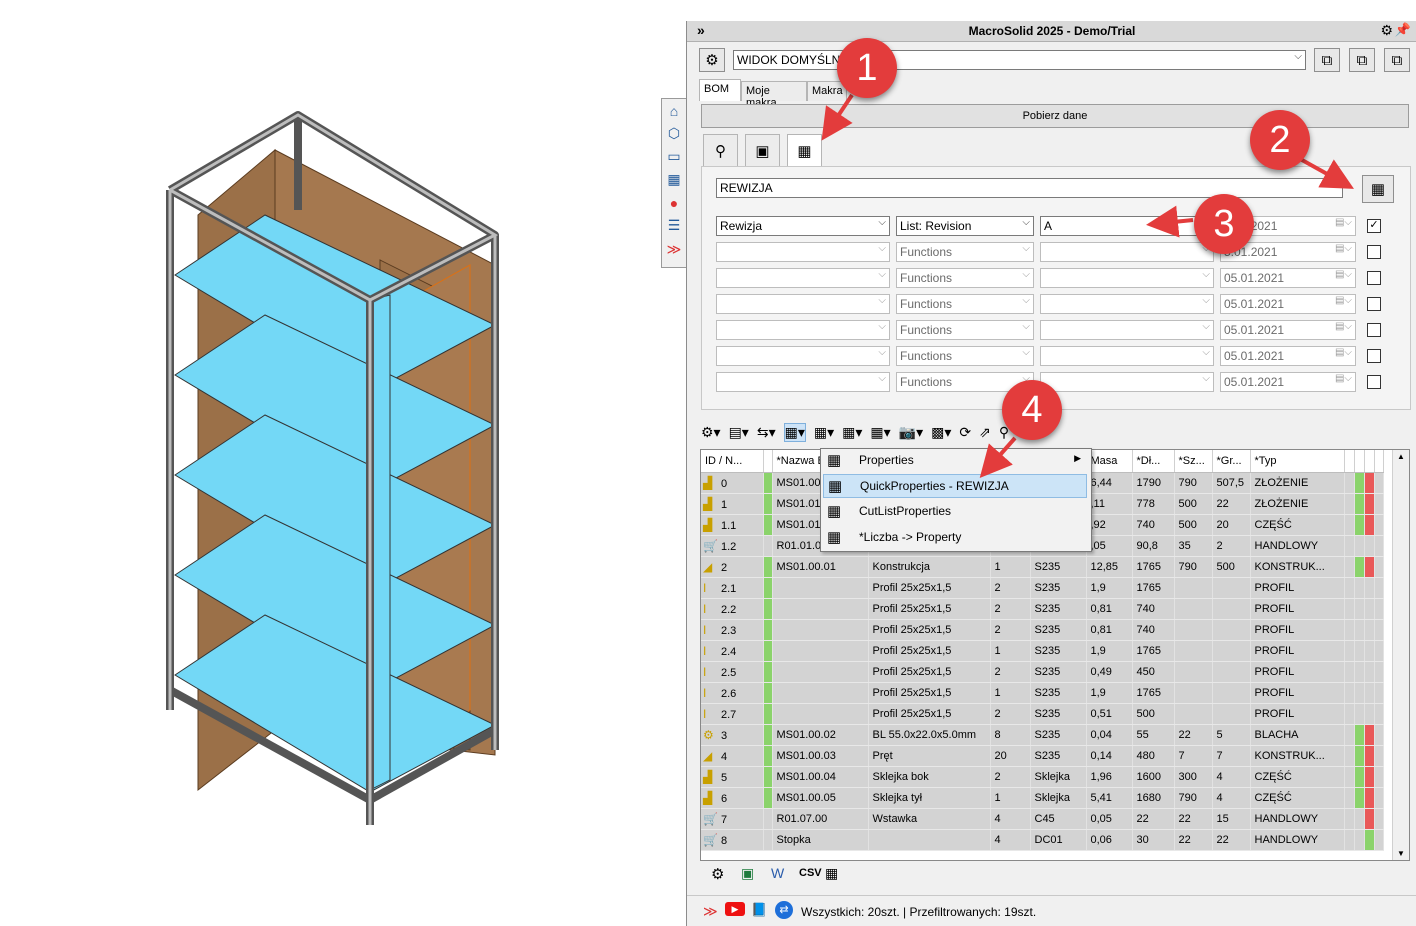 This screenshot has height=926, width=1416. Describe the element at coordinates (735, 909) in the screenshot. I see `youtube-icon: ▶` at that location.